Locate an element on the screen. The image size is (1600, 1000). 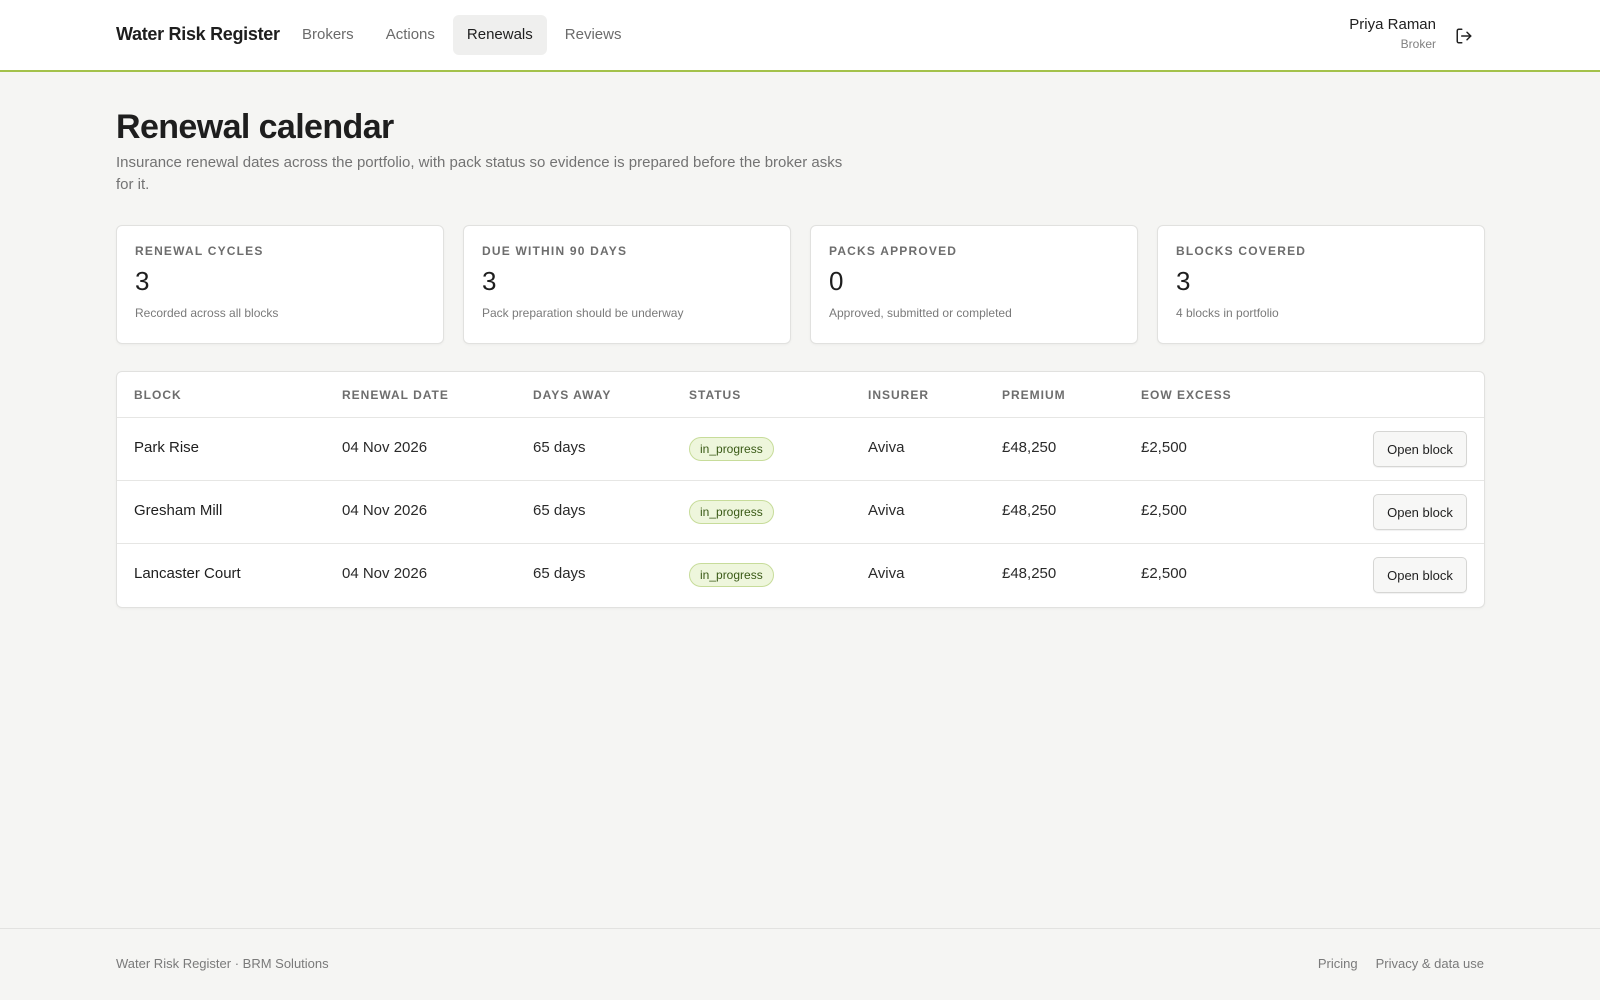
footer-link-pricing: Pricing is located at coordinates (1338, 963).